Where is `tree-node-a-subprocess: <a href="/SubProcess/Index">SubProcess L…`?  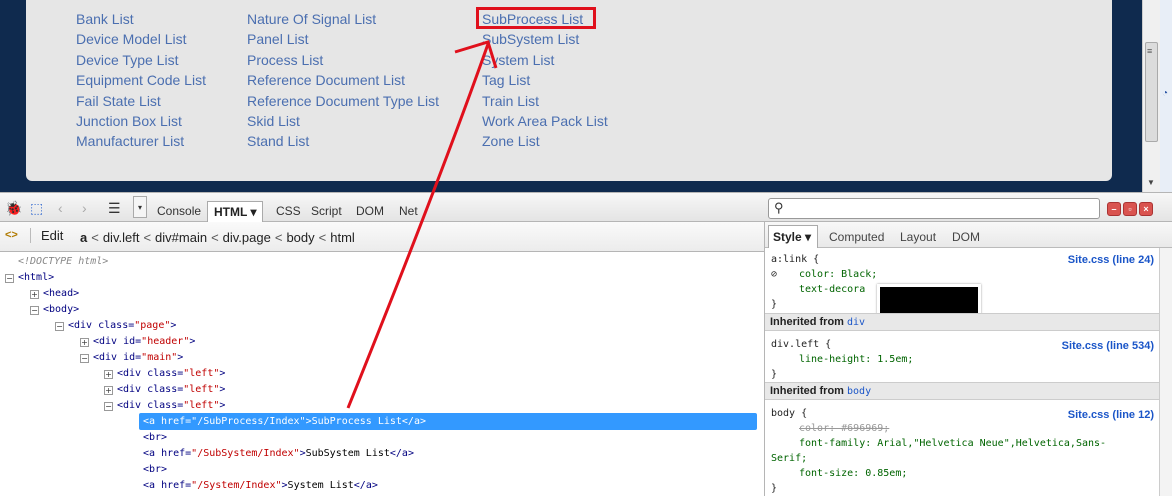 tree-node-a-subprocess: <a href="/SubProcess/Index">SubProcess L… is located at coordinates (284, 422).